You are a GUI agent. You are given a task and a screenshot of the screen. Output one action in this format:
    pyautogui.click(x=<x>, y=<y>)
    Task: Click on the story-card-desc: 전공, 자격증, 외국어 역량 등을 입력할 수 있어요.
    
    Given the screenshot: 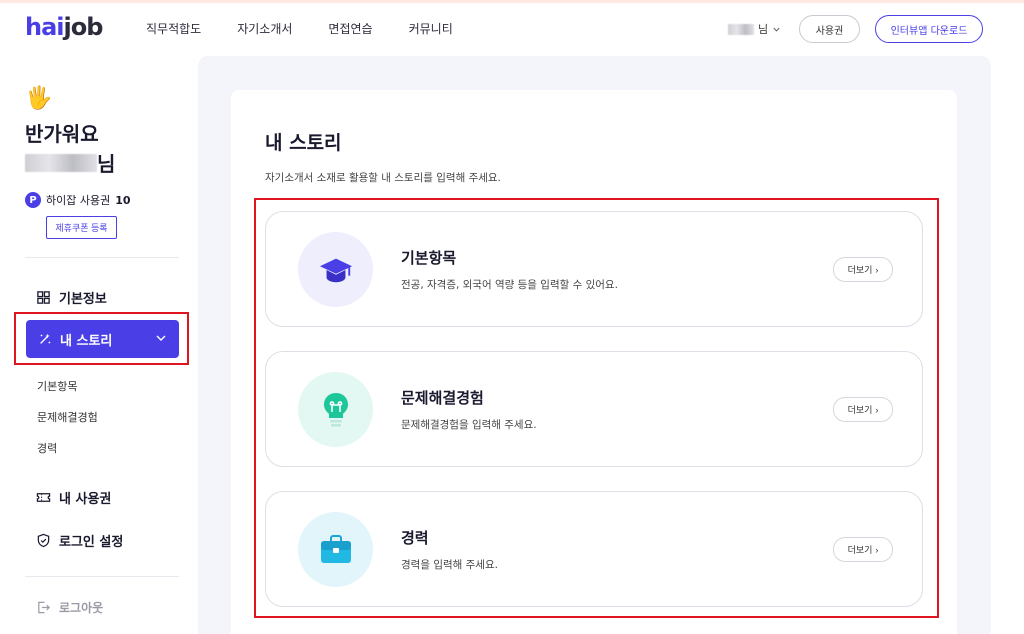 What is the action you would take?
    pyautogui.click(x=509, y=285)
    